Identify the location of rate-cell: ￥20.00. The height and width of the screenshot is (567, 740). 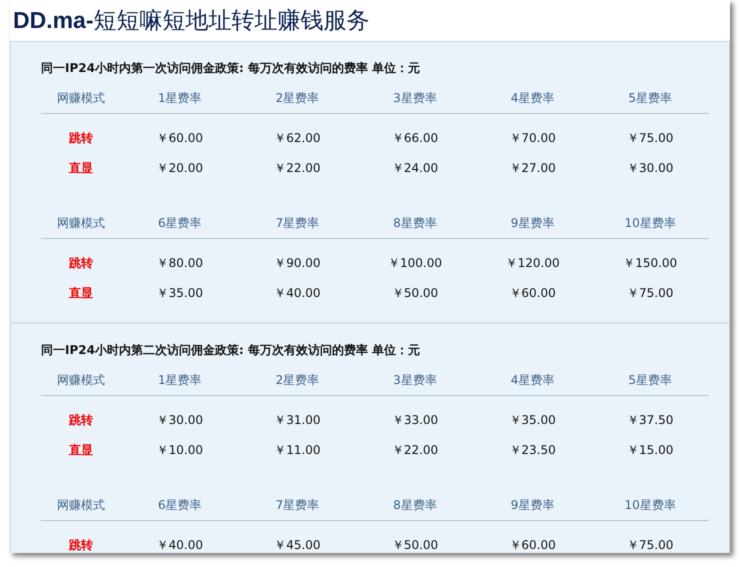
(179, 168).